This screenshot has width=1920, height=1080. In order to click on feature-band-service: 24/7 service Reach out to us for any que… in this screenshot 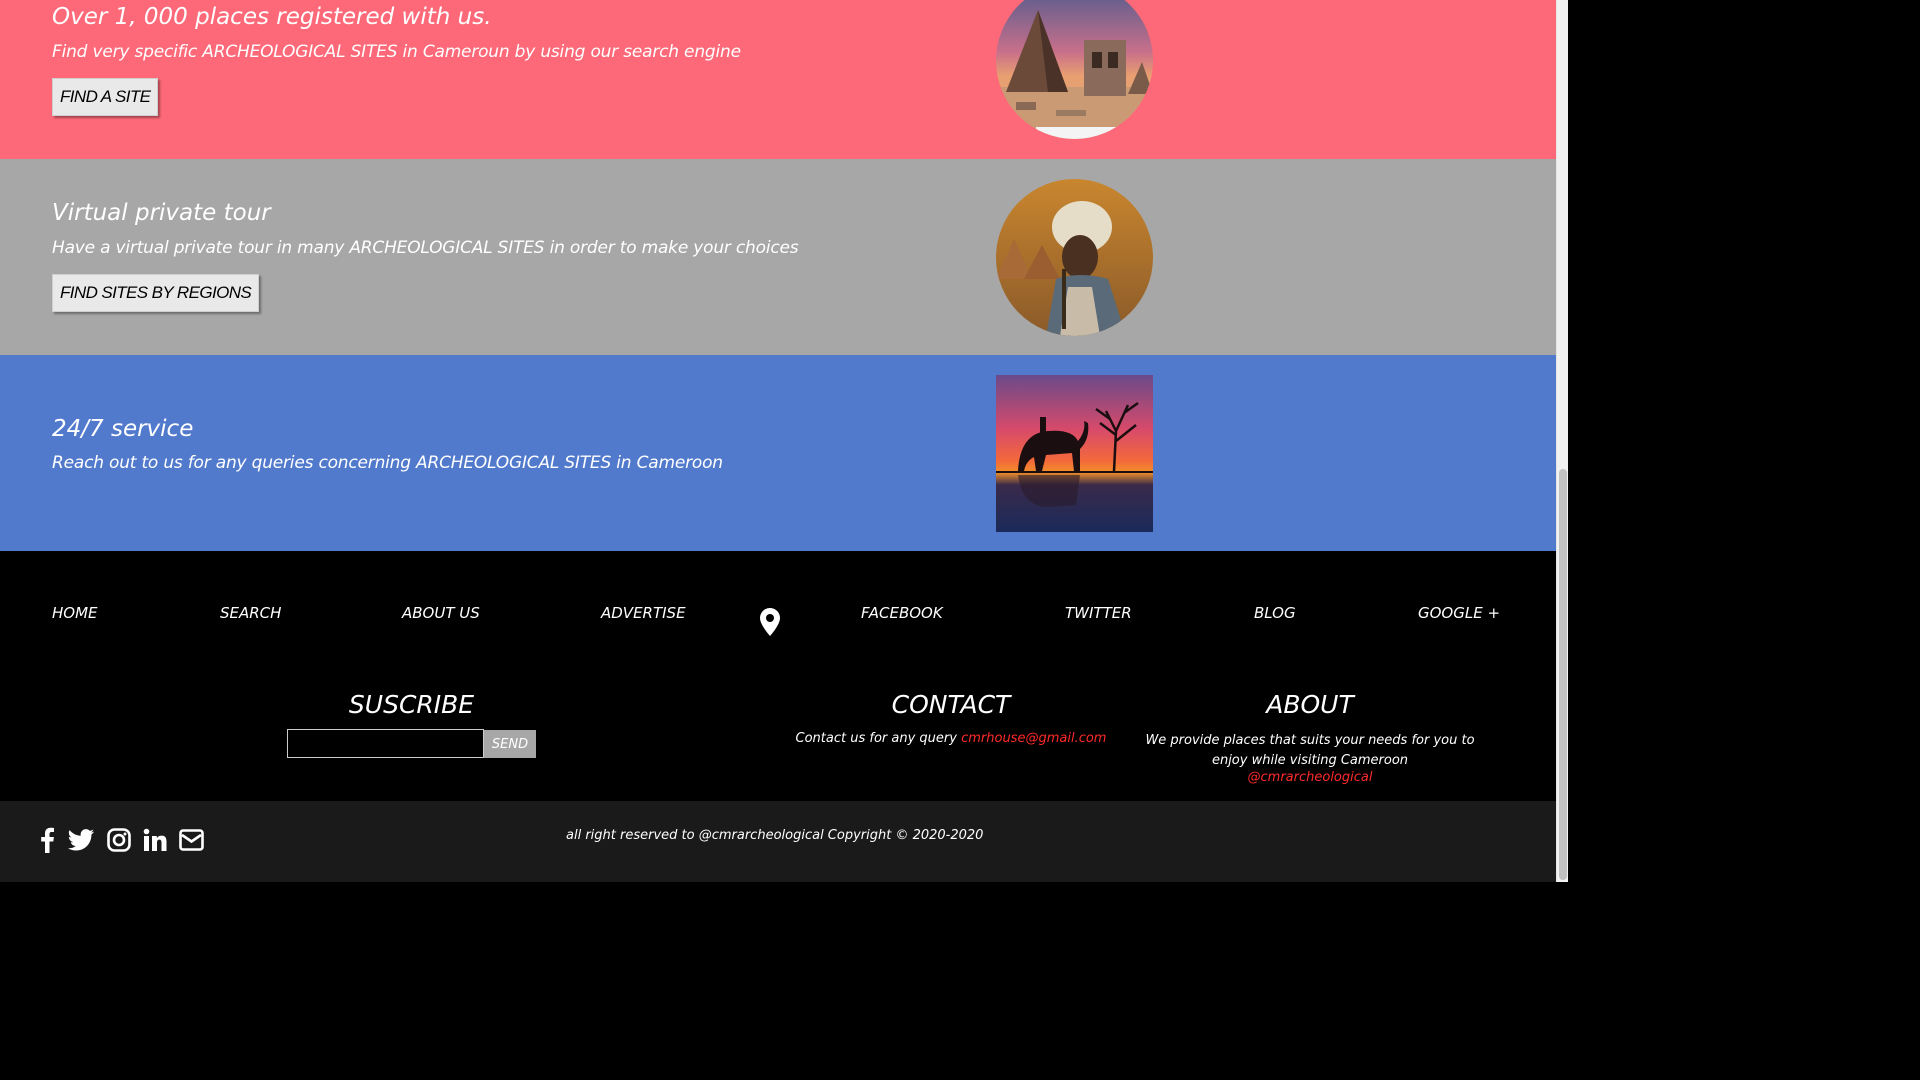, I will do `click(778, 453)`.